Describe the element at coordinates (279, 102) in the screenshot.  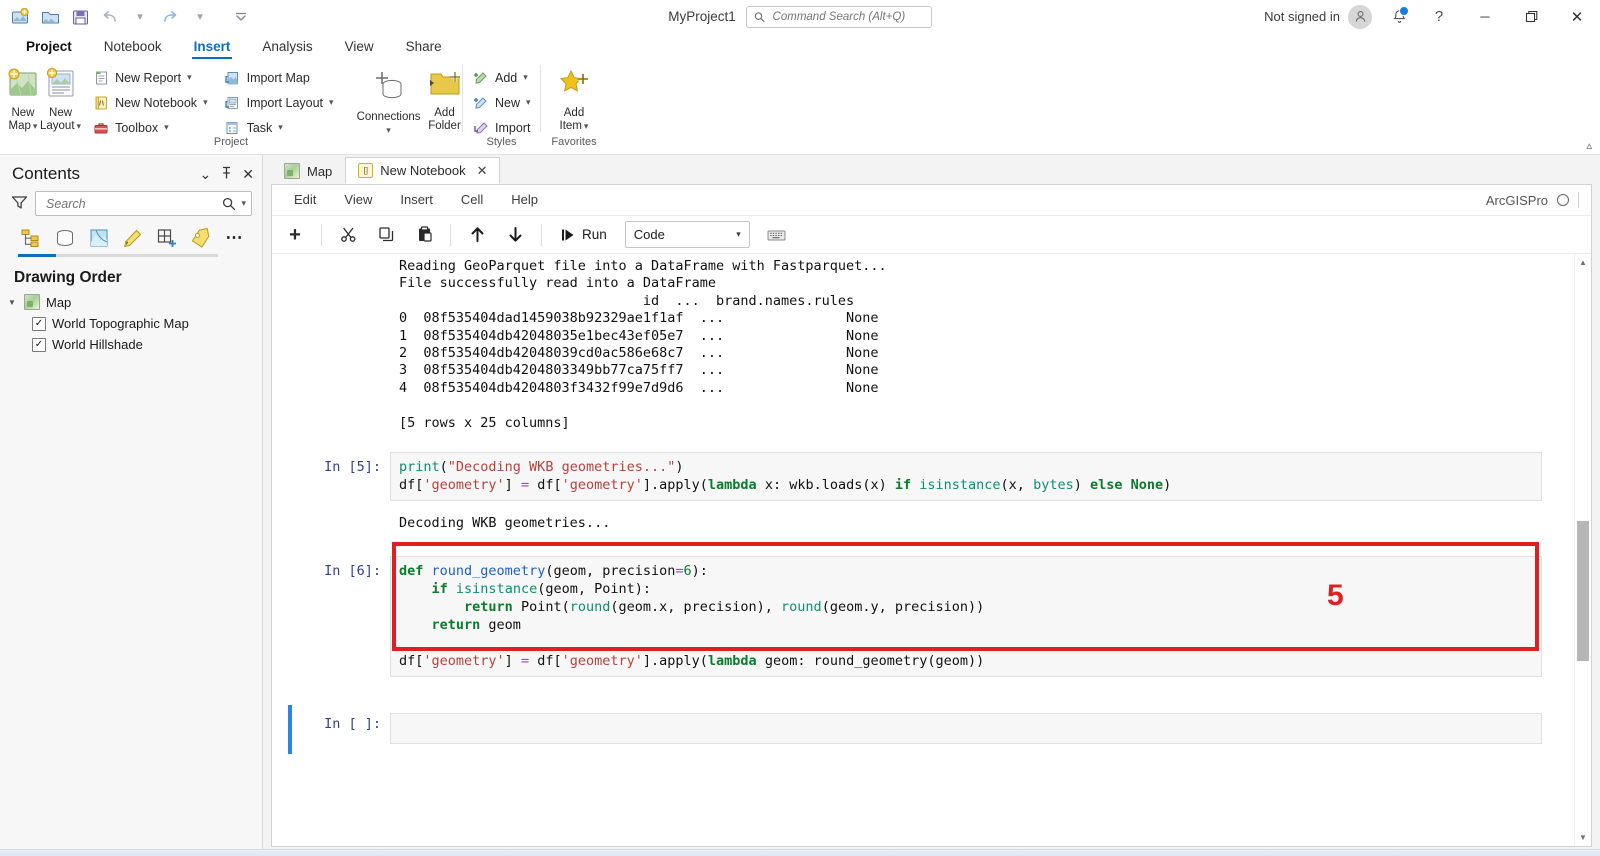
I see `import-layout-button: Import Layout ▾` at that location.